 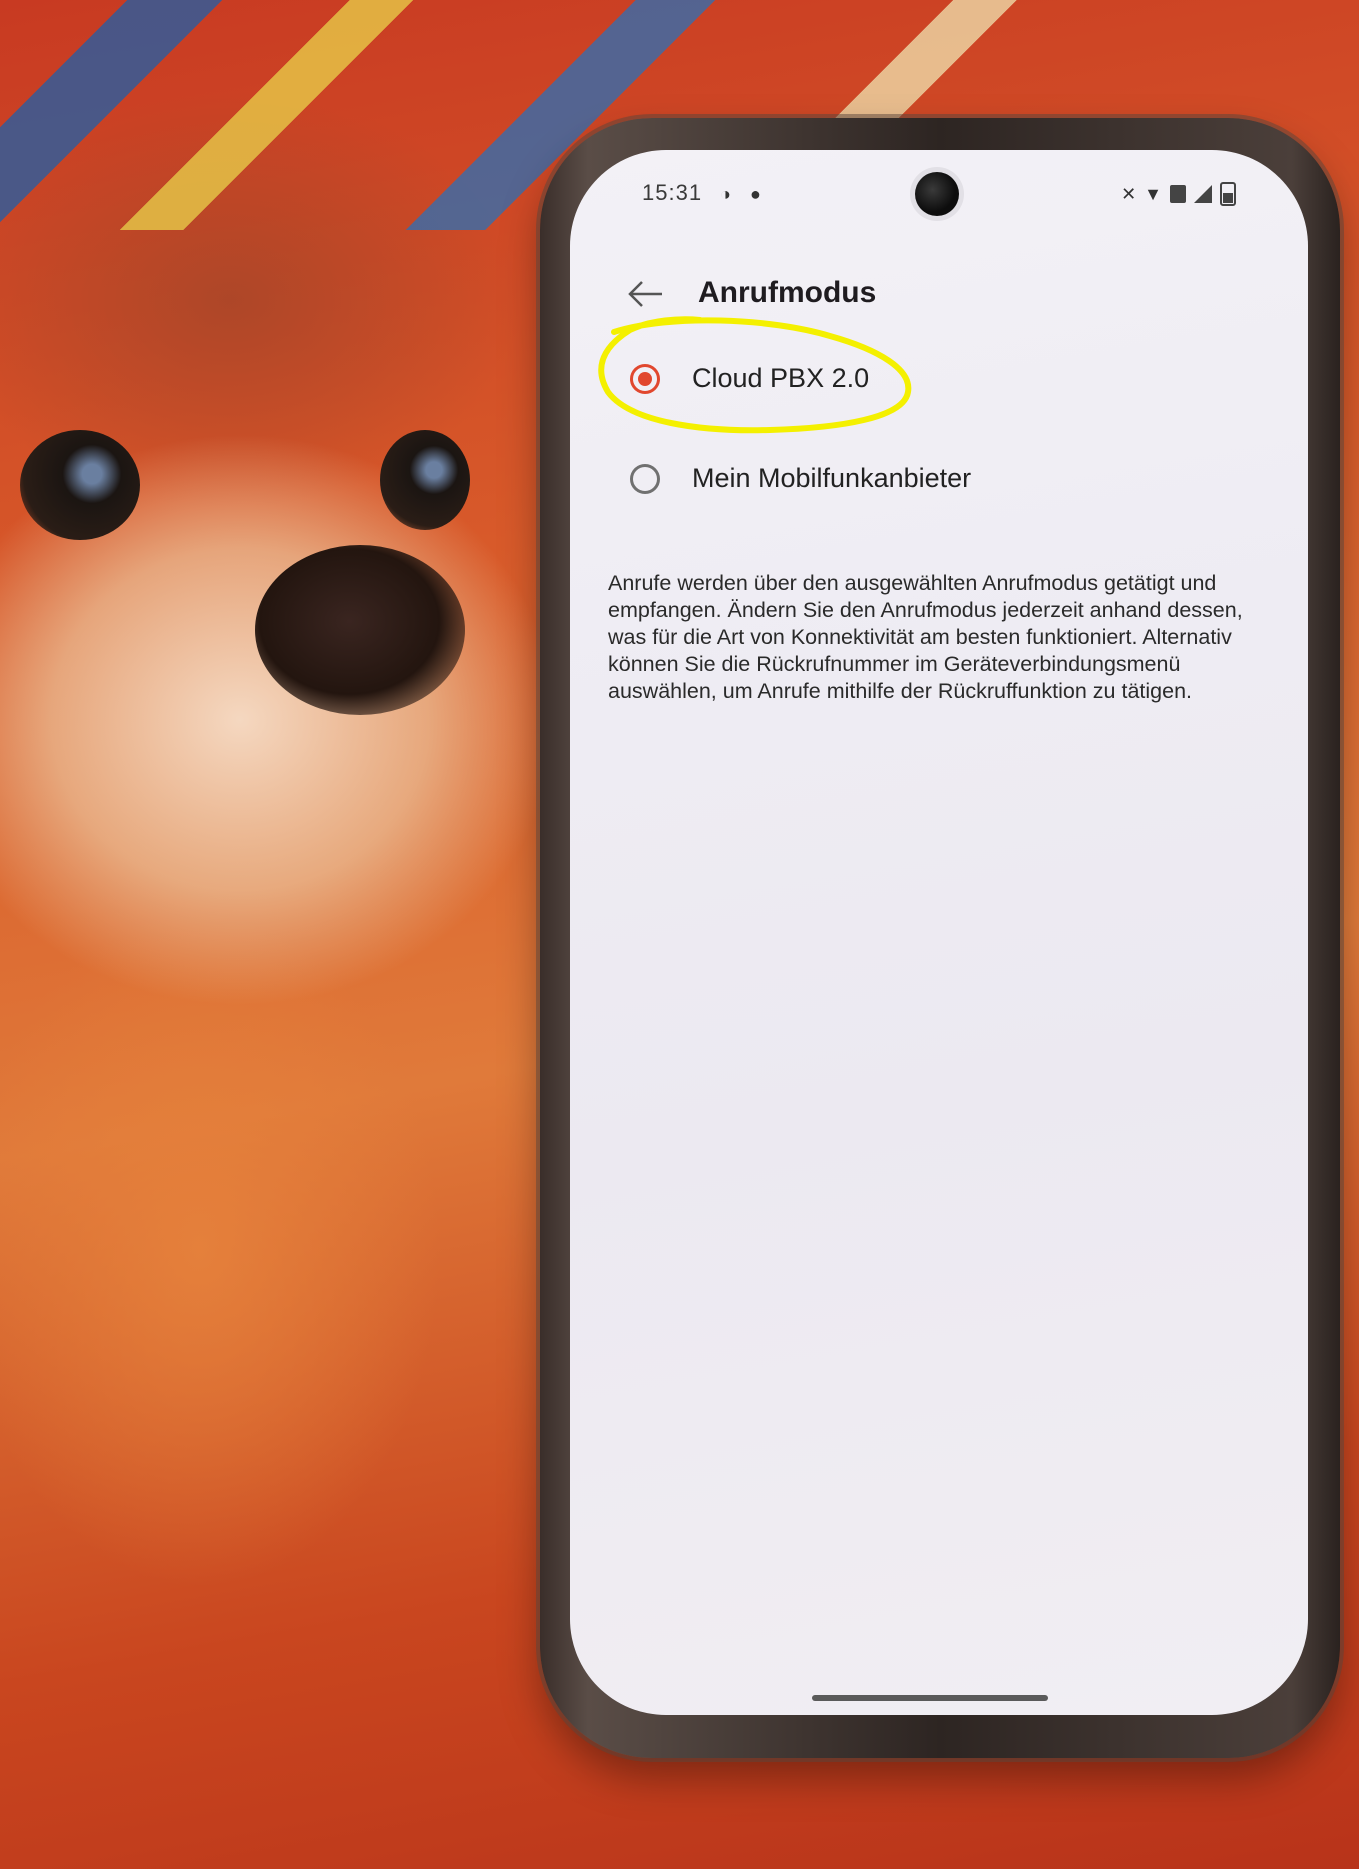 I want to click on front-camera, so click(x=937, y=194).